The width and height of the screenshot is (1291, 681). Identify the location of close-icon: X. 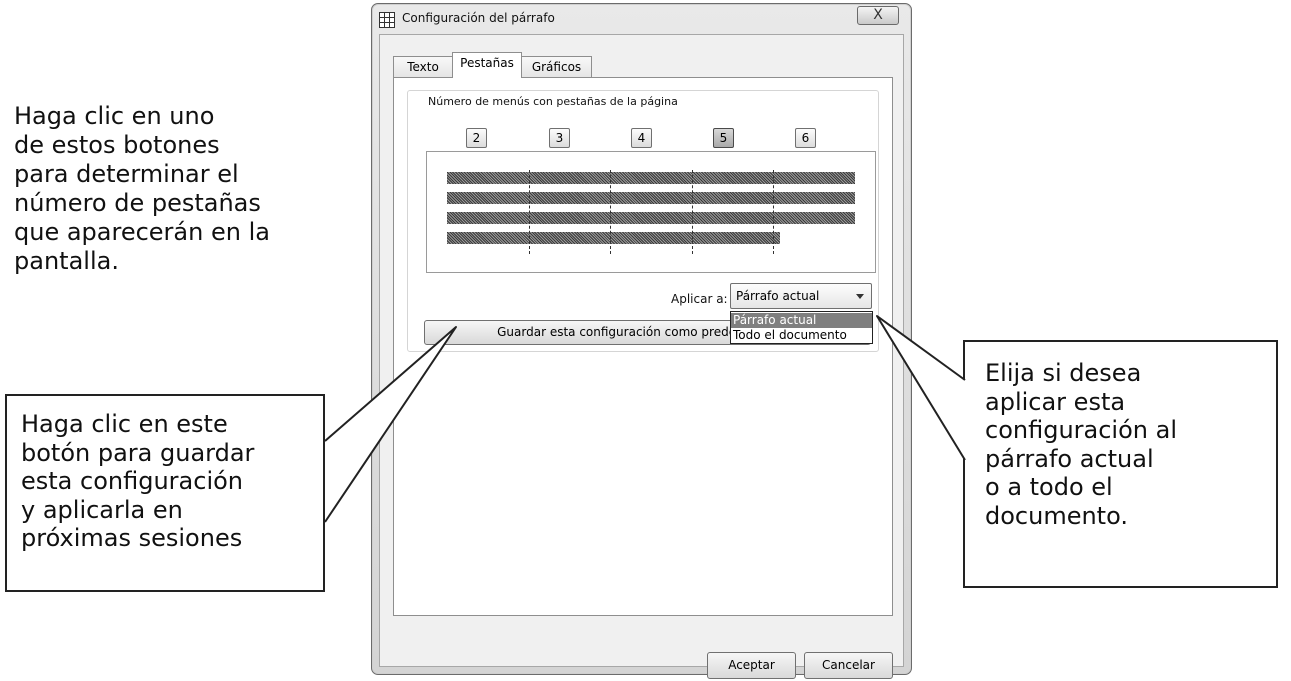
(878, 15).